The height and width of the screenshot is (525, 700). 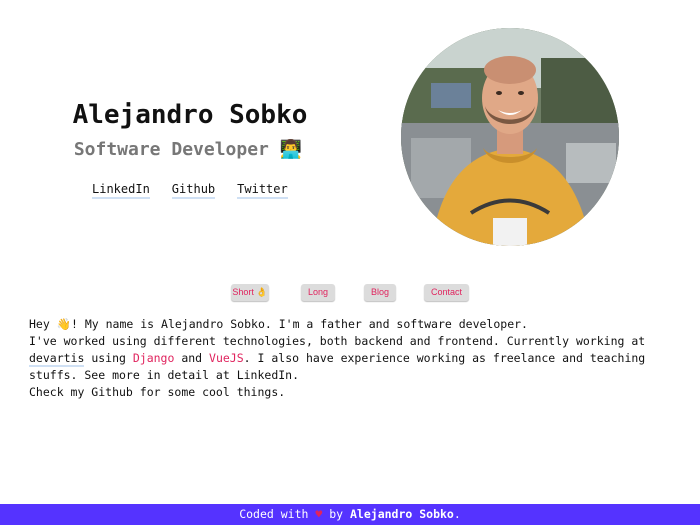 What do you see at coordinates (457, 514) in the screenshot?
I see `footer-text: .` at bounding box center [457, 514].